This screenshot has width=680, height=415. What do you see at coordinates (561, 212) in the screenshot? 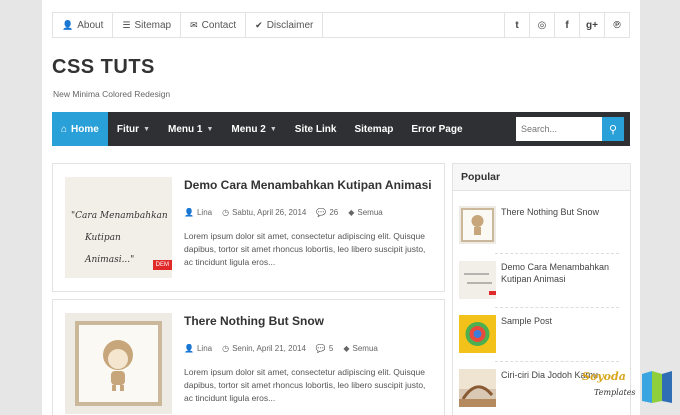
I see `popular-title: There Nothing But Snow` at bounding box center [561, 212].